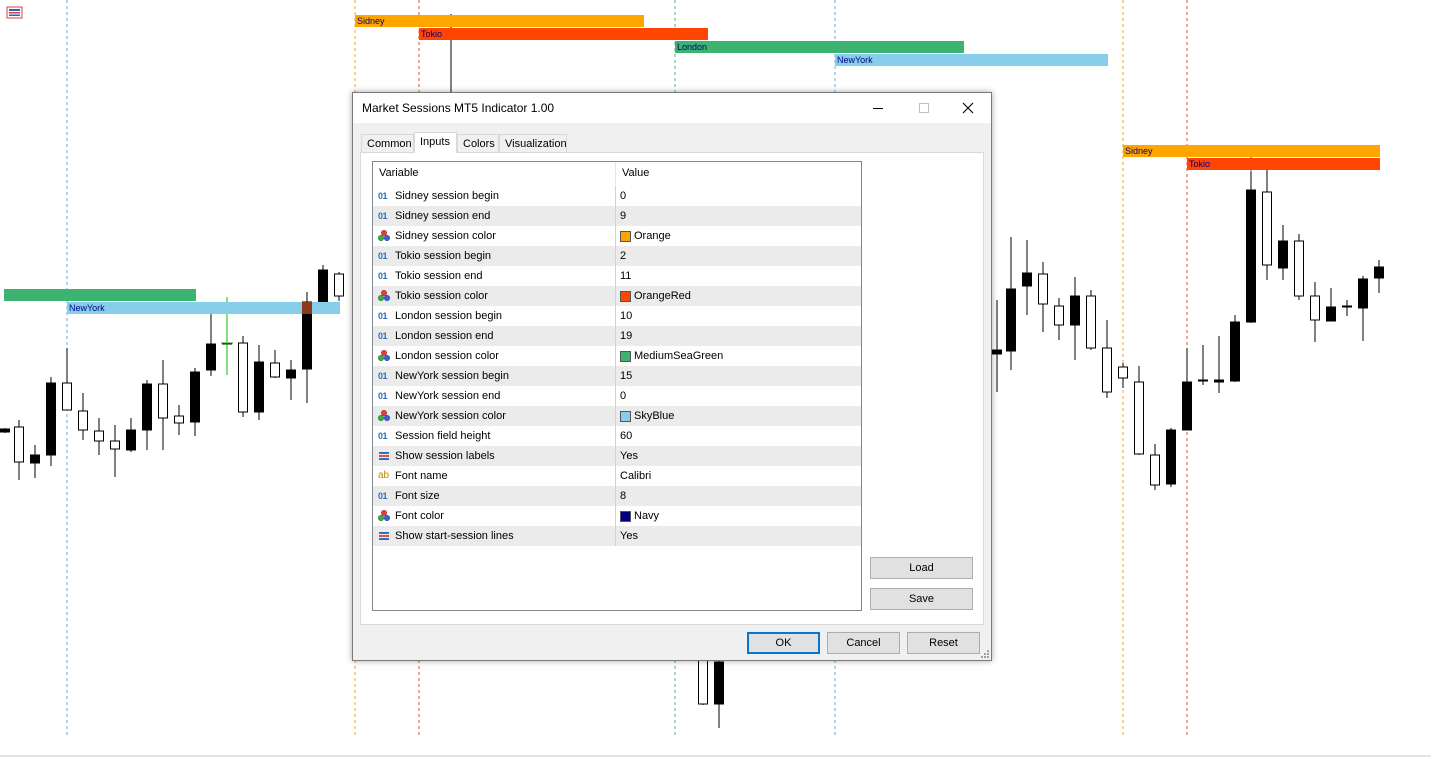 This screenshot has width=1431, height=759. I want to click on value-cell: 60, so click(738, 436).